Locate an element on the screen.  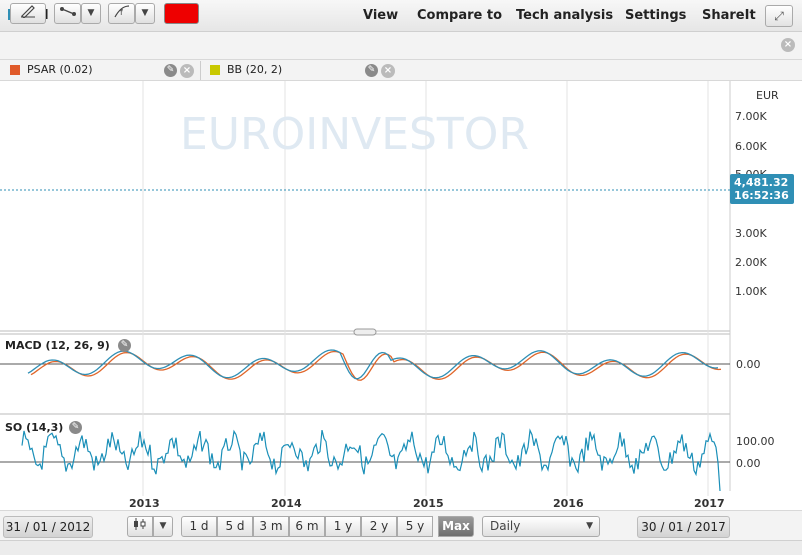
psar-color-swatch is located at coordinates (15, 70).